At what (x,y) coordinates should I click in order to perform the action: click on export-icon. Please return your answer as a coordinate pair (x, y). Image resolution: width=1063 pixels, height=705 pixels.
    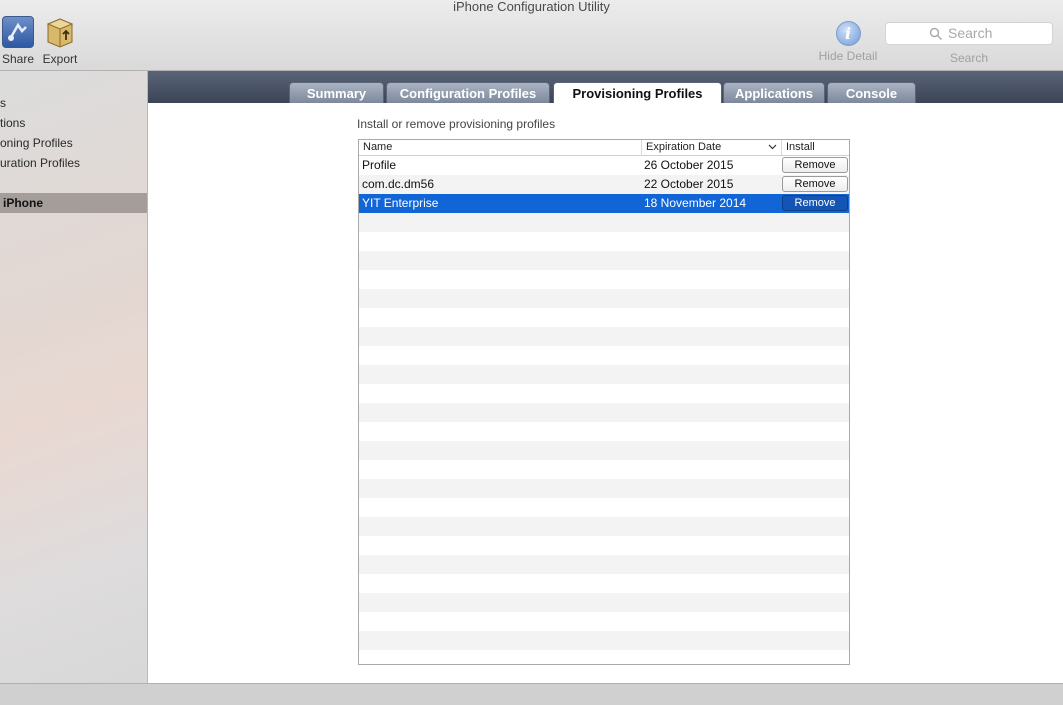
    Looking at the image, I should click on (60, 32).